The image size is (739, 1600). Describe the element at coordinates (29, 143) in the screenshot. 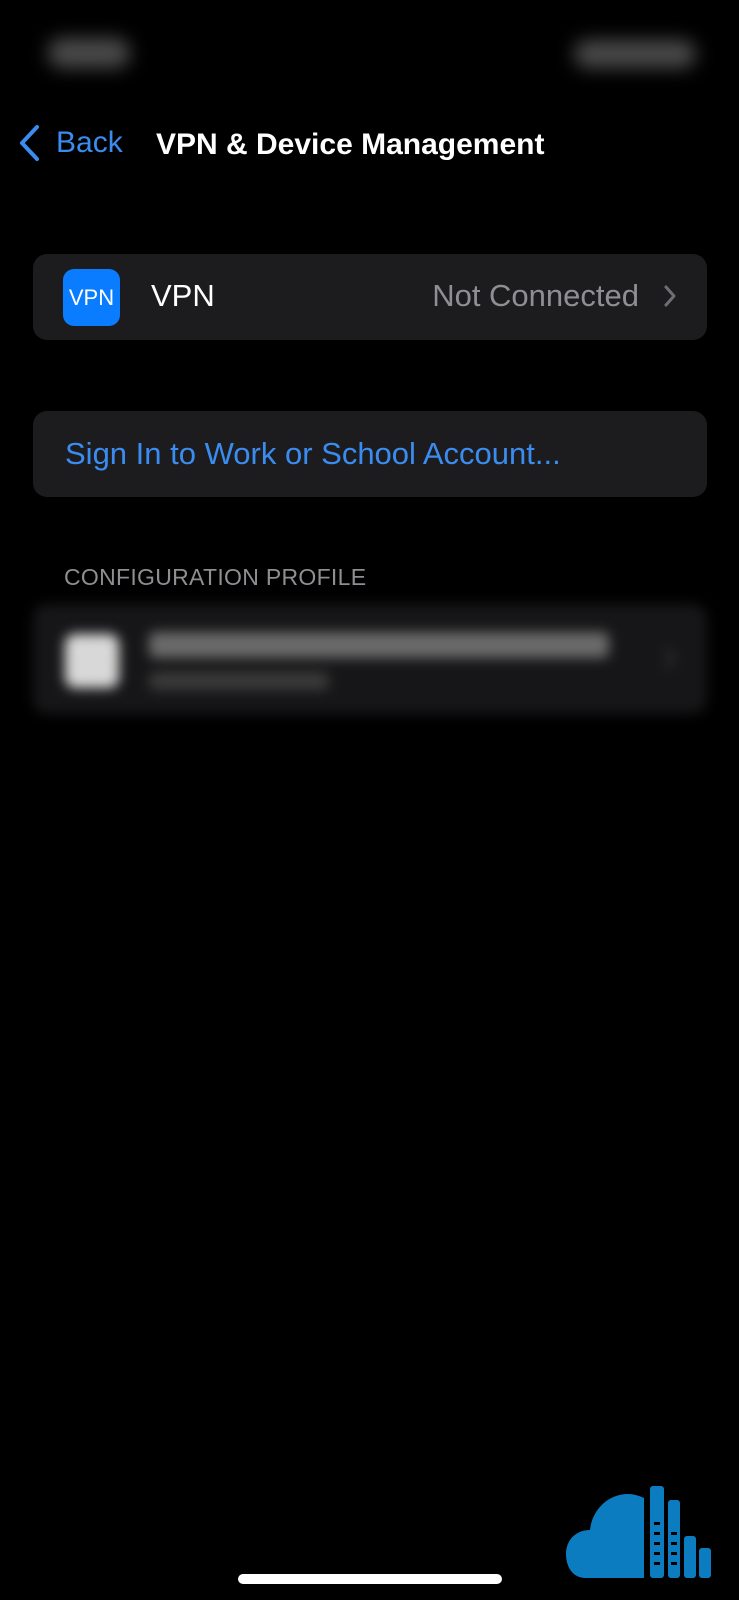

I see `chevron-left-icon` at that location.